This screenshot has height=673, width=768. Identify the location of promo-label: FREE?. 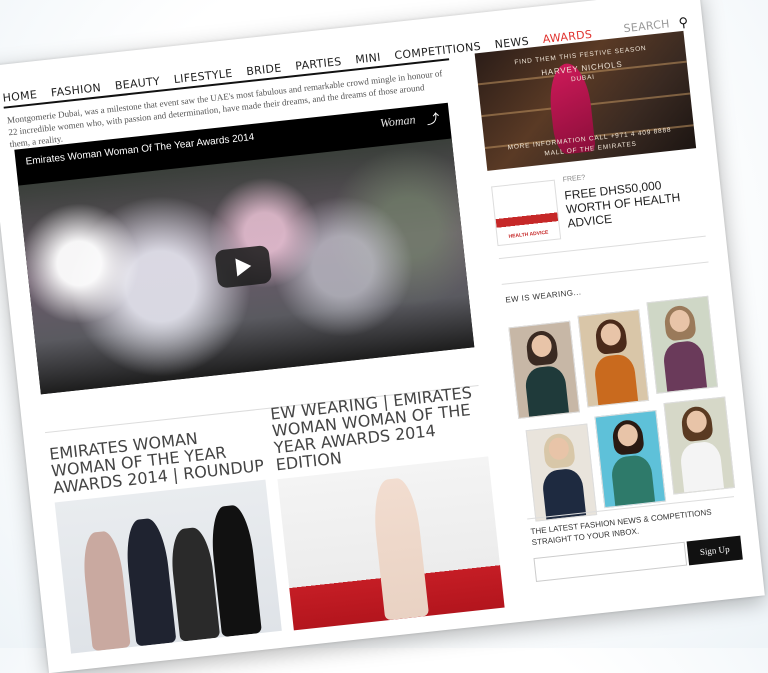
(574, 179).